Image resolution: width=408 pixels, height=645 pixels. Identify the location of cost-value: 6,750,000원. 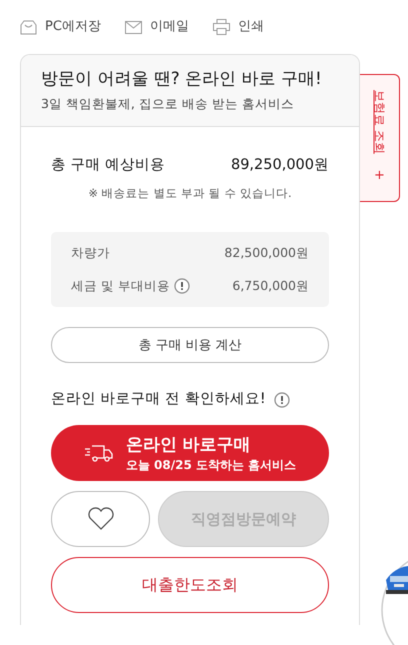
(270, 285).